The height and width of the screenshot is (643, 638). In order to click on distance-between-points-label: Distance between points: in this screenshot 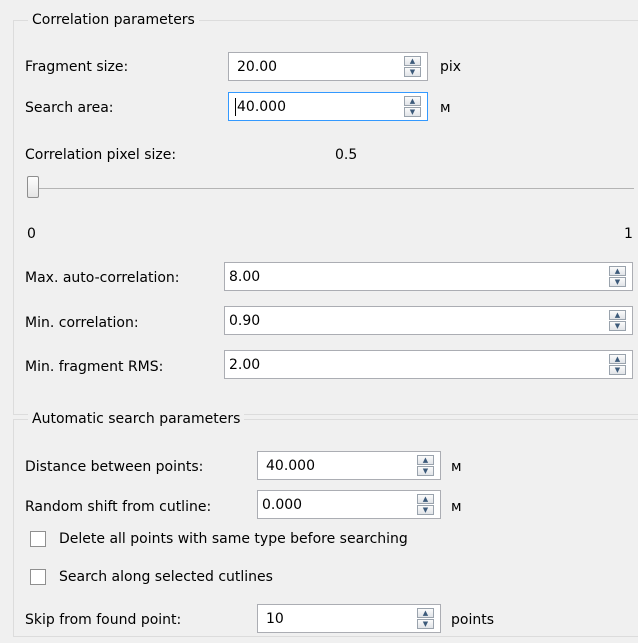, I will do `click(114, 467)`.